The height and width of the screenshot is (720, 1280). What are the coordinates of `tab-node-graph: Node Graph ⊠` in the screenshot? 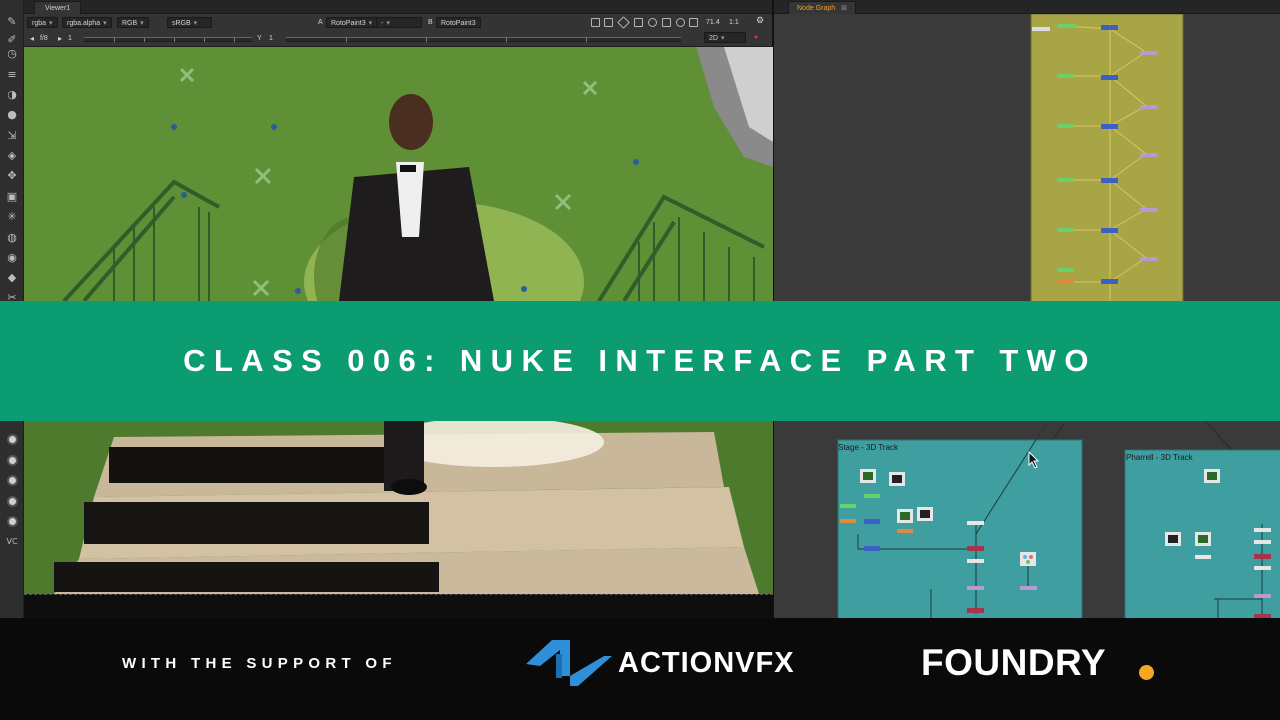 It's located at (822, 7).